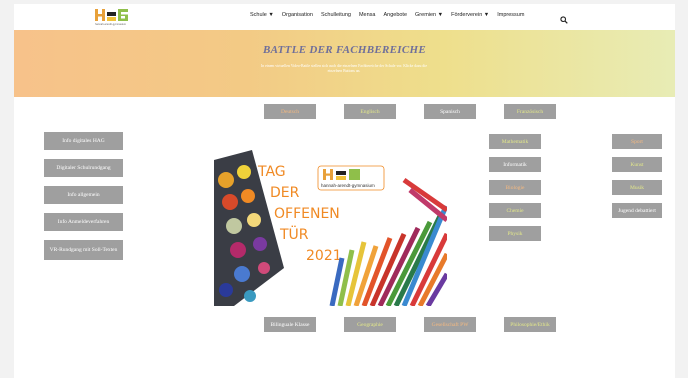 The width and height of the screenshot is (688, 378). I want to click on nav-item-schule: Schule ▼, so click(262, 15).